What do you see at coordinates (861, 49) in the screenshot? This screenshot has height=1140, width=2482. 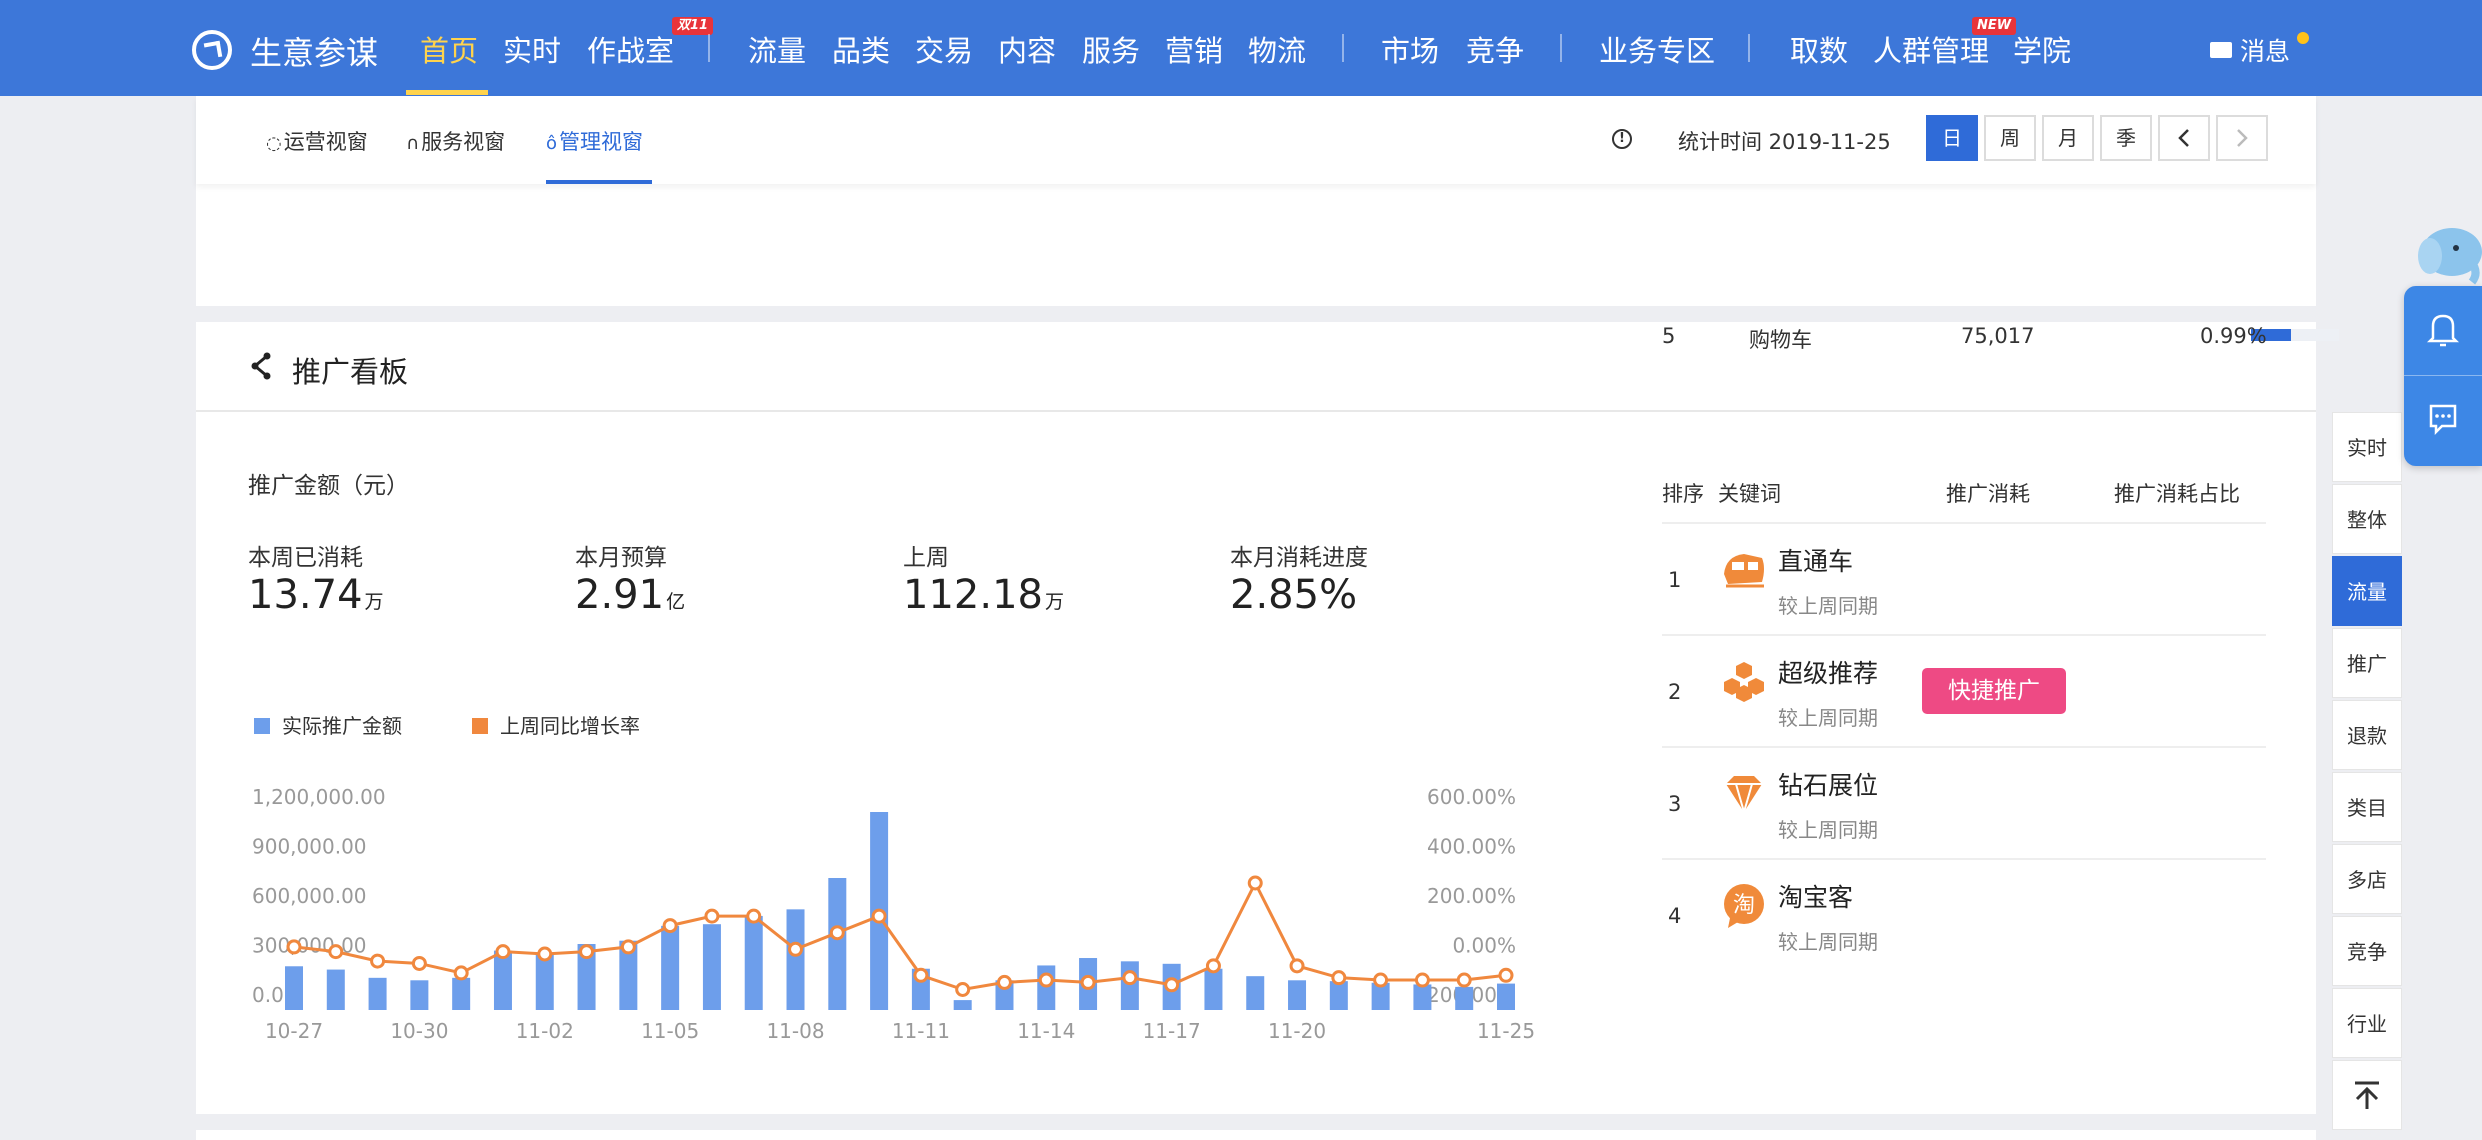 I see `nav-item-category: 品类` at bounding box center [861, 49].